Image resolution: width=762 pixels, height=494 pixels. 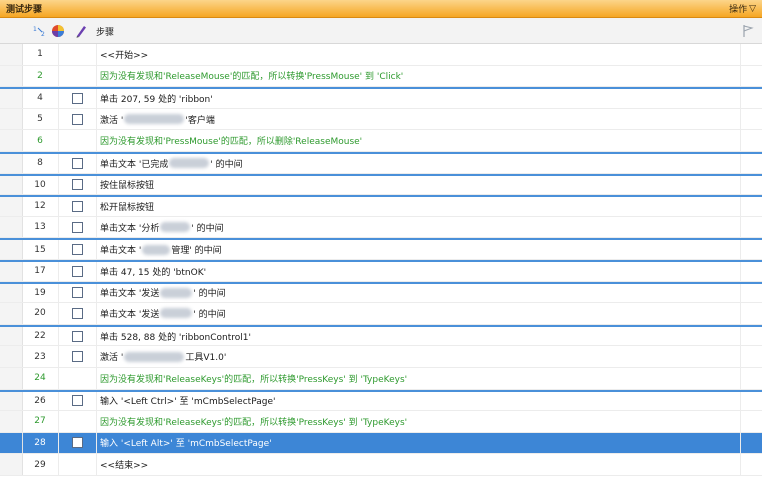 I want to click on operations-menu: 操作 ▽, so click(x=742, y=9).